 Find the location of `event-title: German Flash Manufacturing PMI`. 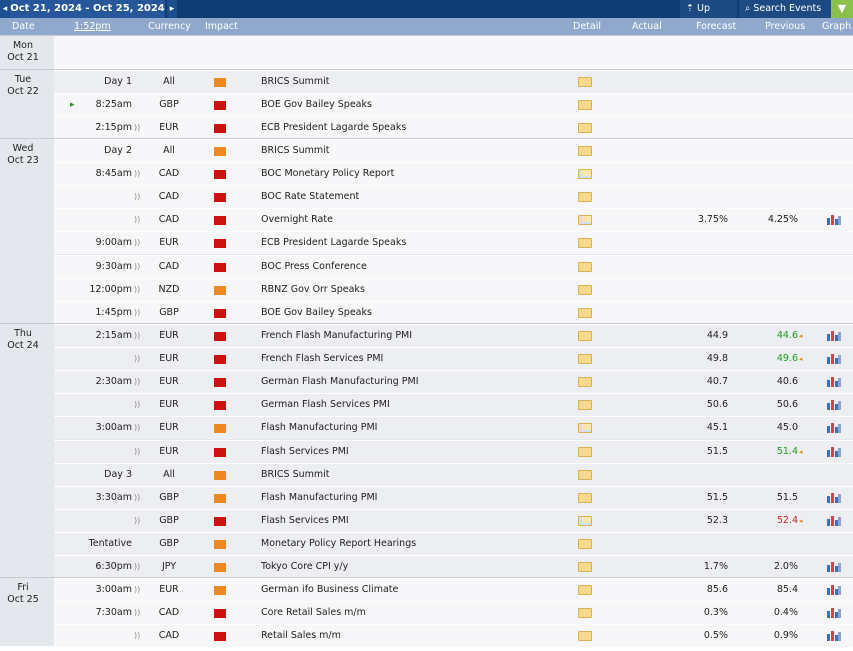

event-title: German Flash Manufacturing PMI is located at coordinates (340, 382).